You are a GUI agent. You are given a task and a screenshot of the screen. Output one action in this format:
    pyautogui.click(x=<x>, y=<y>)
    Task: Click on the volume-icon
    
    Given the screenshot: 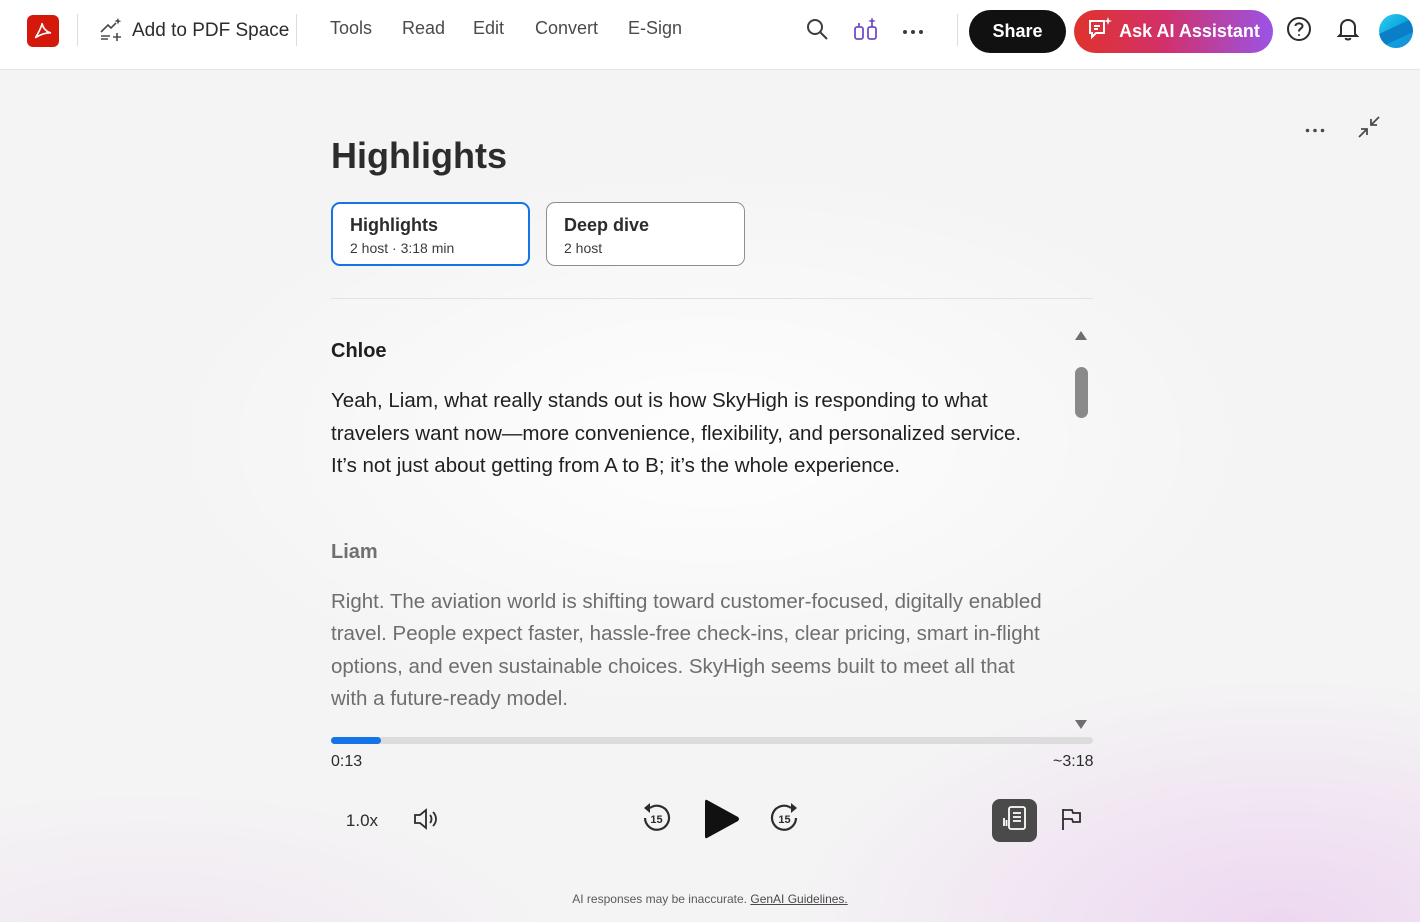 What is the action you would take?
    pyautogui.click(x=426, y=821)
    